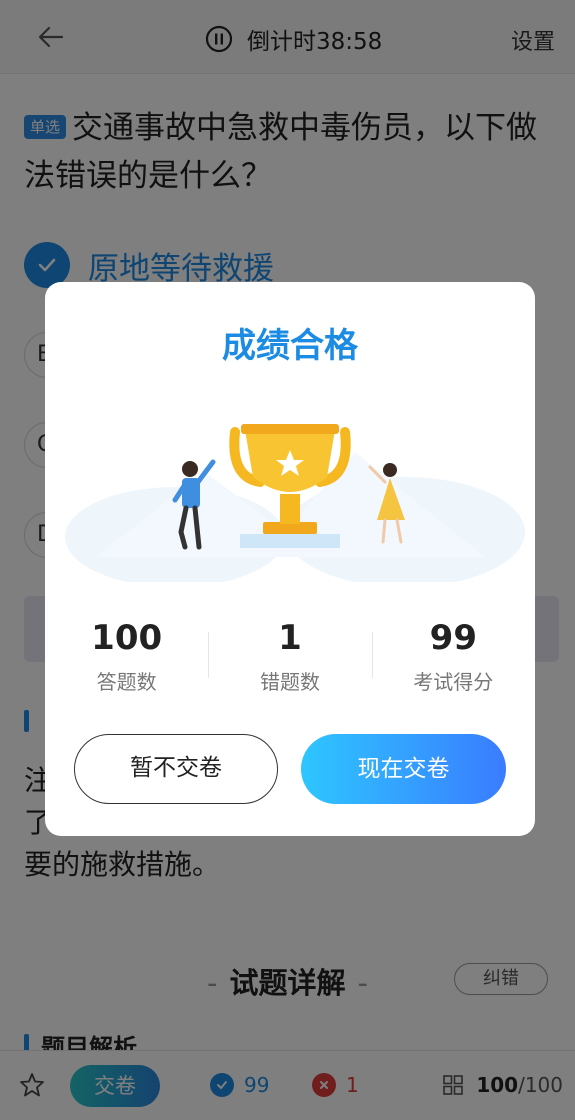 This screenshot has width=575, height=1120. What do you see at coordinates (176, 769) in the screenshot?
I see `not-submit-button: 暂不交卷` at bounding box center [176, 769].